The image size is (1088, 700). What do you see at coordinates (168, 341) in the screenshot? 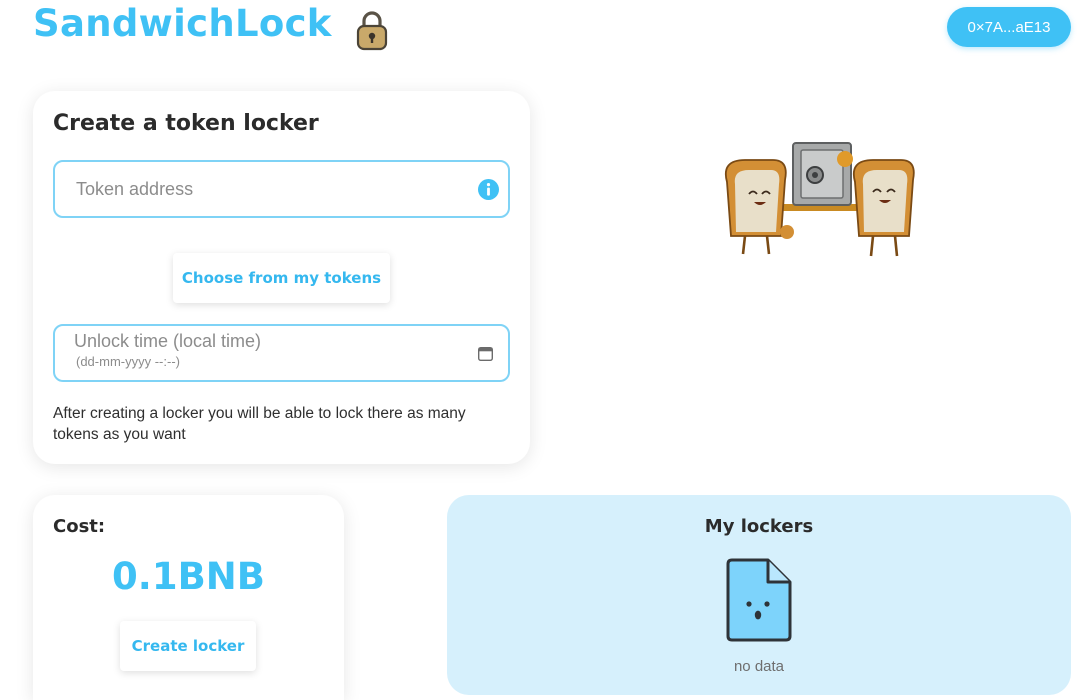
I see `unlock-time-label: Unlock time (local time)` at bounding box center [168, 341].